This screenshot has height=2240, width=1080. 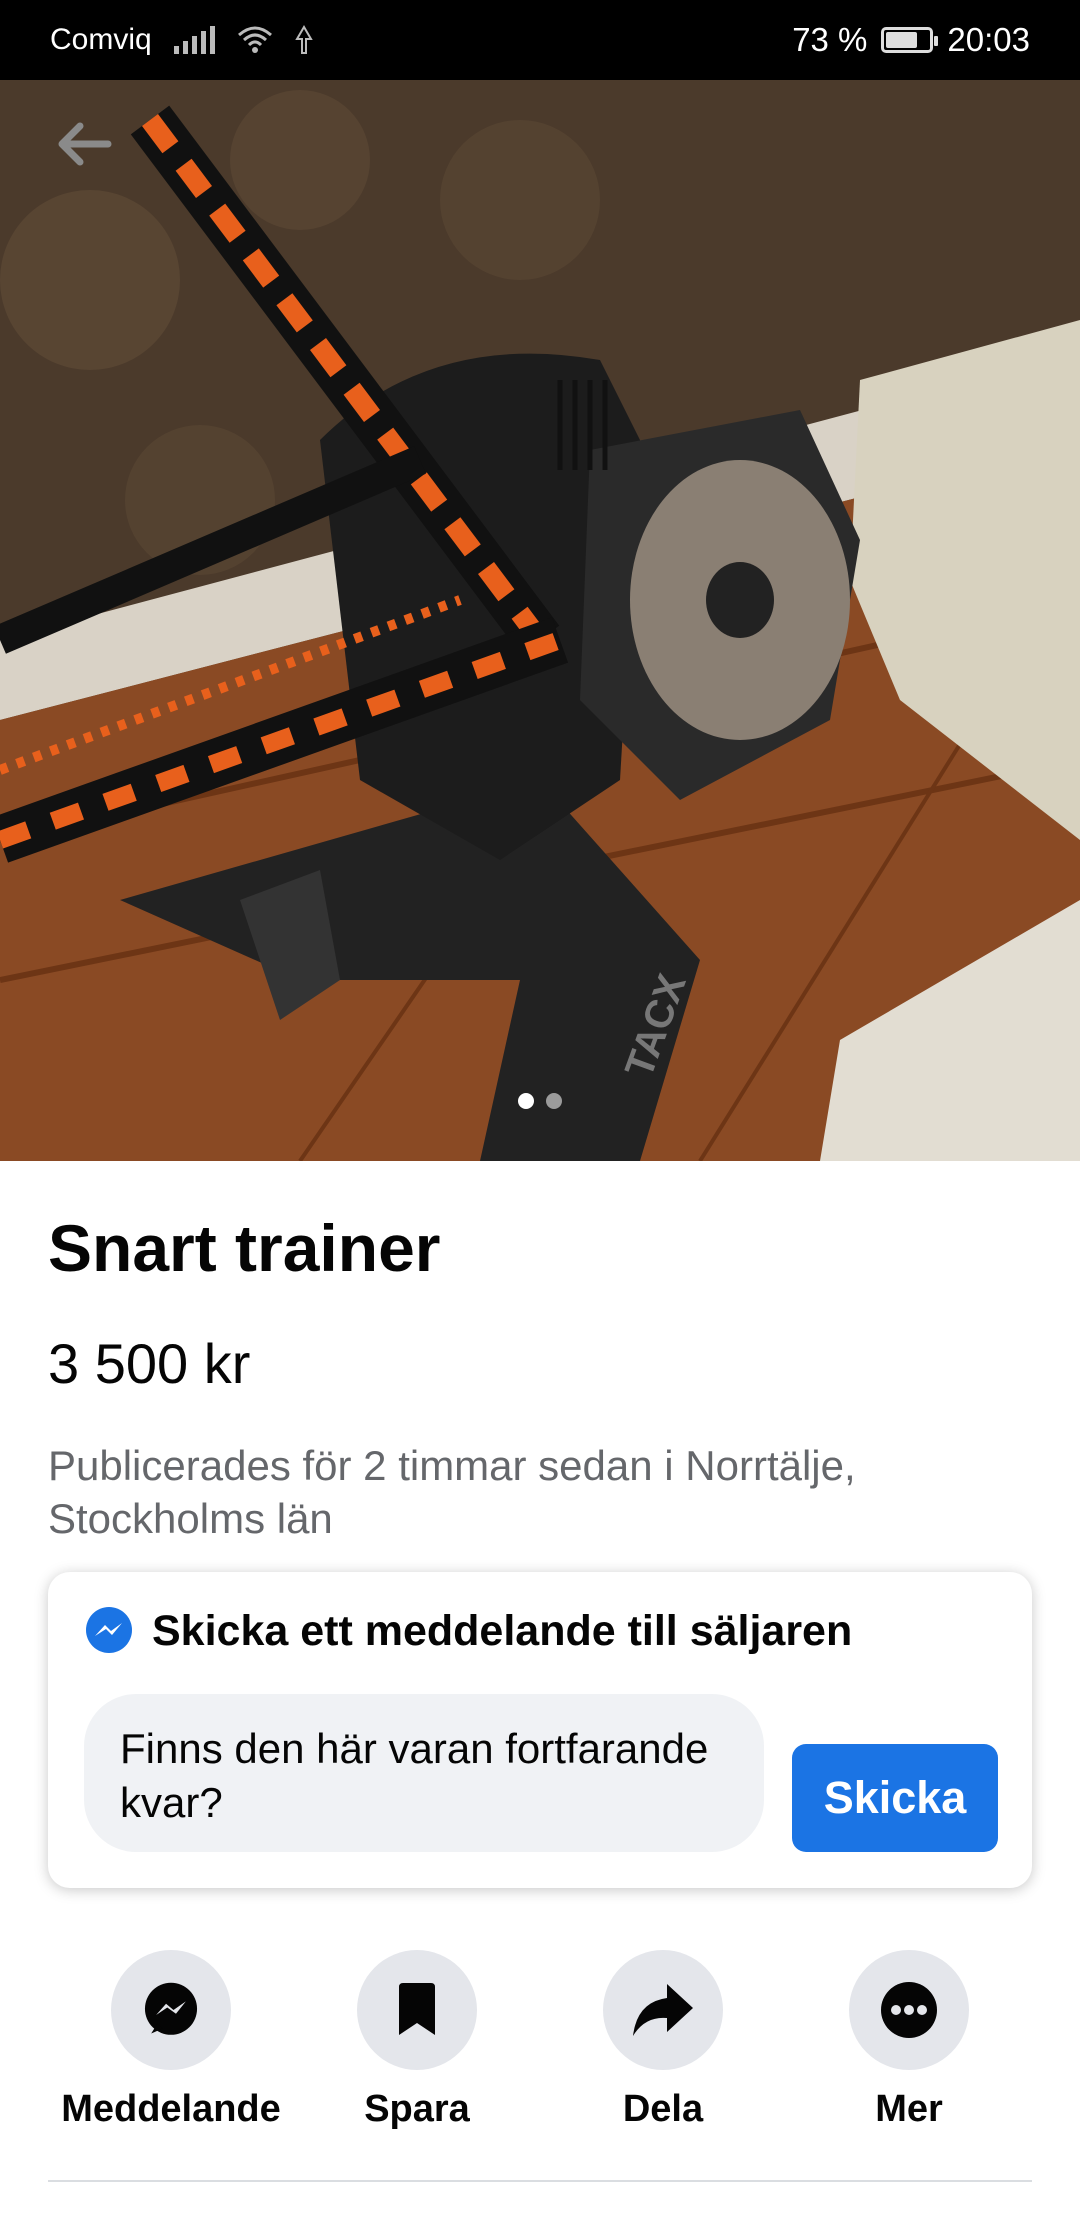 What do you see at coordinates (502, 1630) in the screenshot?
I see `message-card-heading: Skicka ett meddelande till säljaren` at bounding box center [502, 1630].